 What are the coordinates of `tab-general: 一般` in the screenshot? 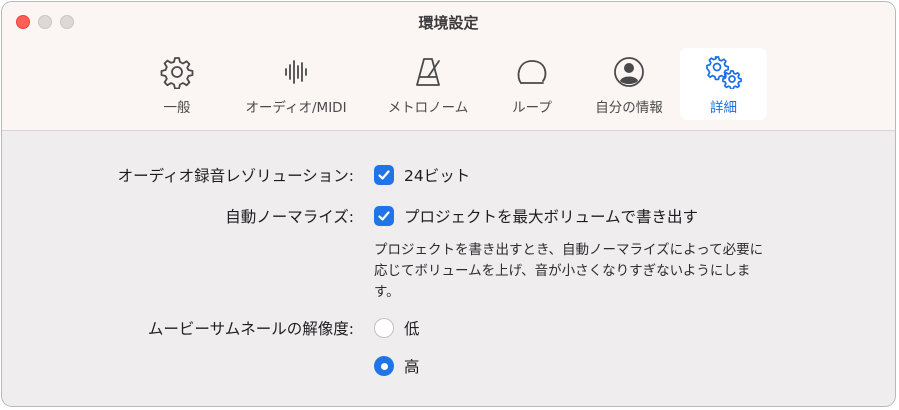 It's located at (177, 84).